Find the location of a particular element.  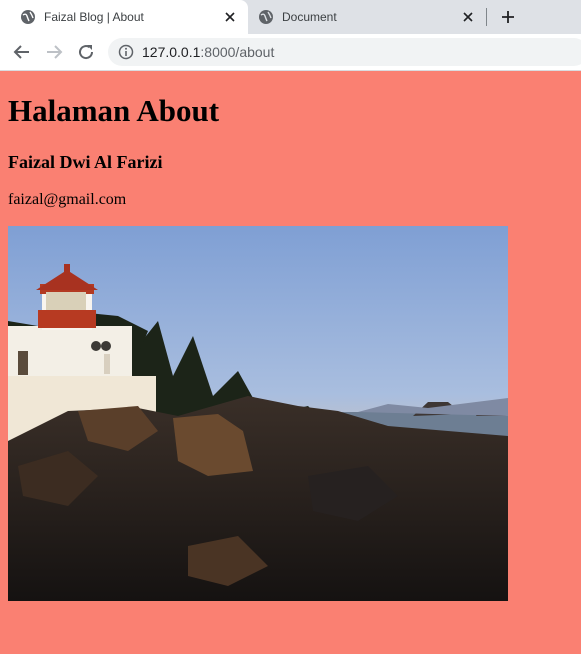

browser-toolbar: 127.0.0.1:8000/about is located at coordinates (290, 52).